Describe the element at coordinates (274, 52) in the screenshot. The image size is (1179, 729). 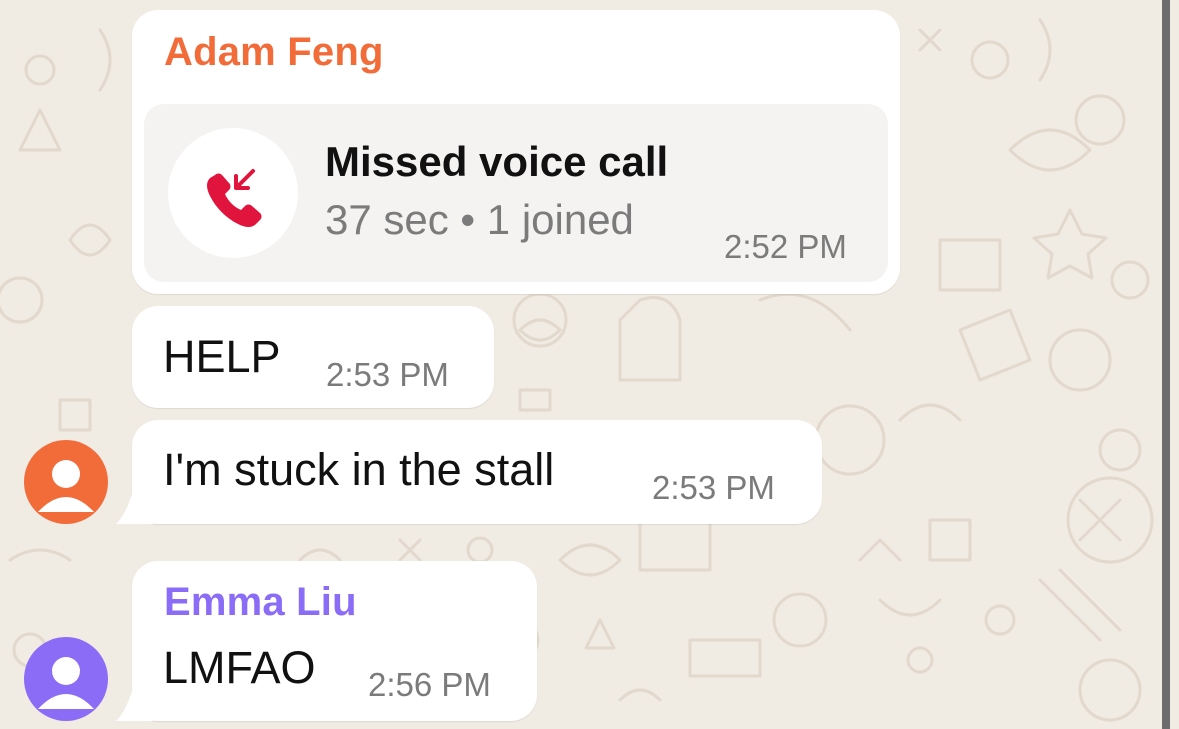
I see `sender-name-adam: Adam Feng` at that location.